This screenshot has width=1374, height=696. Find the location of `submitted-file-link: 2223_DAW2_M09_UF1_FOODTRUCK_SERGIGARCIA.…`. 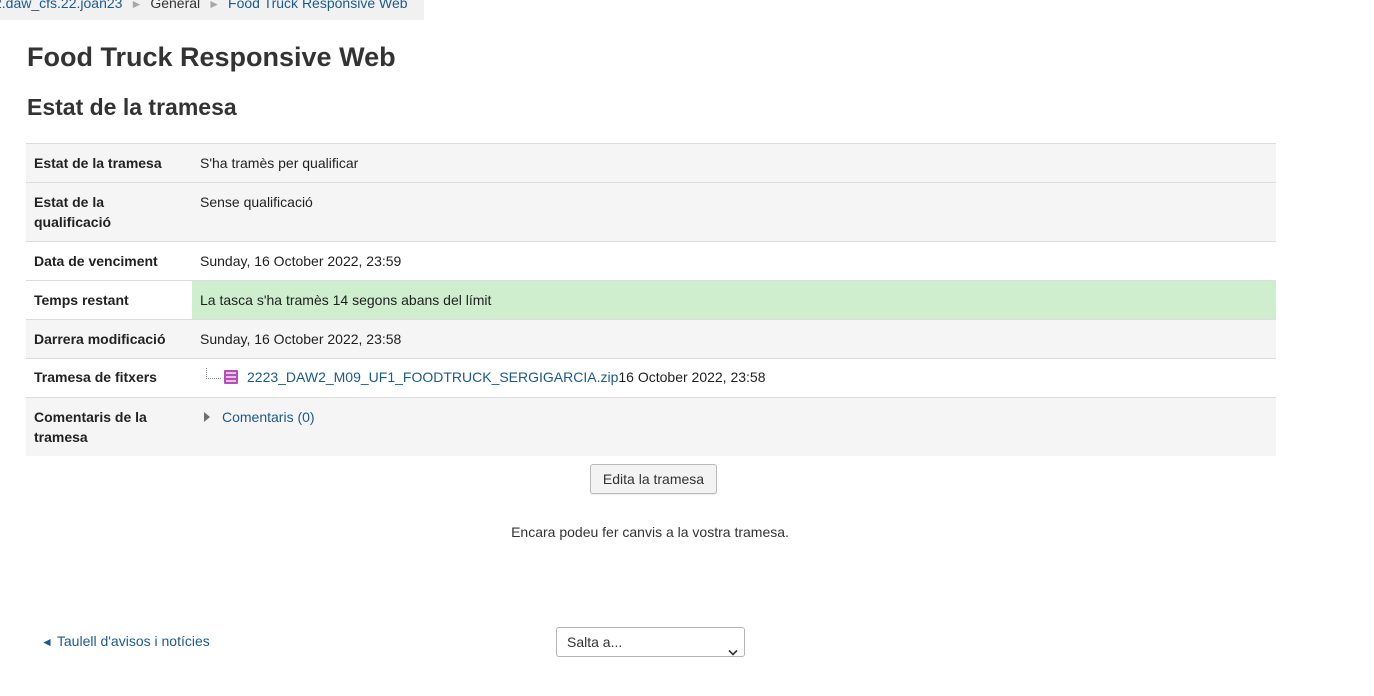

submitted-file-link: 2223_DAW2_M09_UF1_FOODTRUCK_SERGIGARCIA.… is located at coordinates (432, 377).